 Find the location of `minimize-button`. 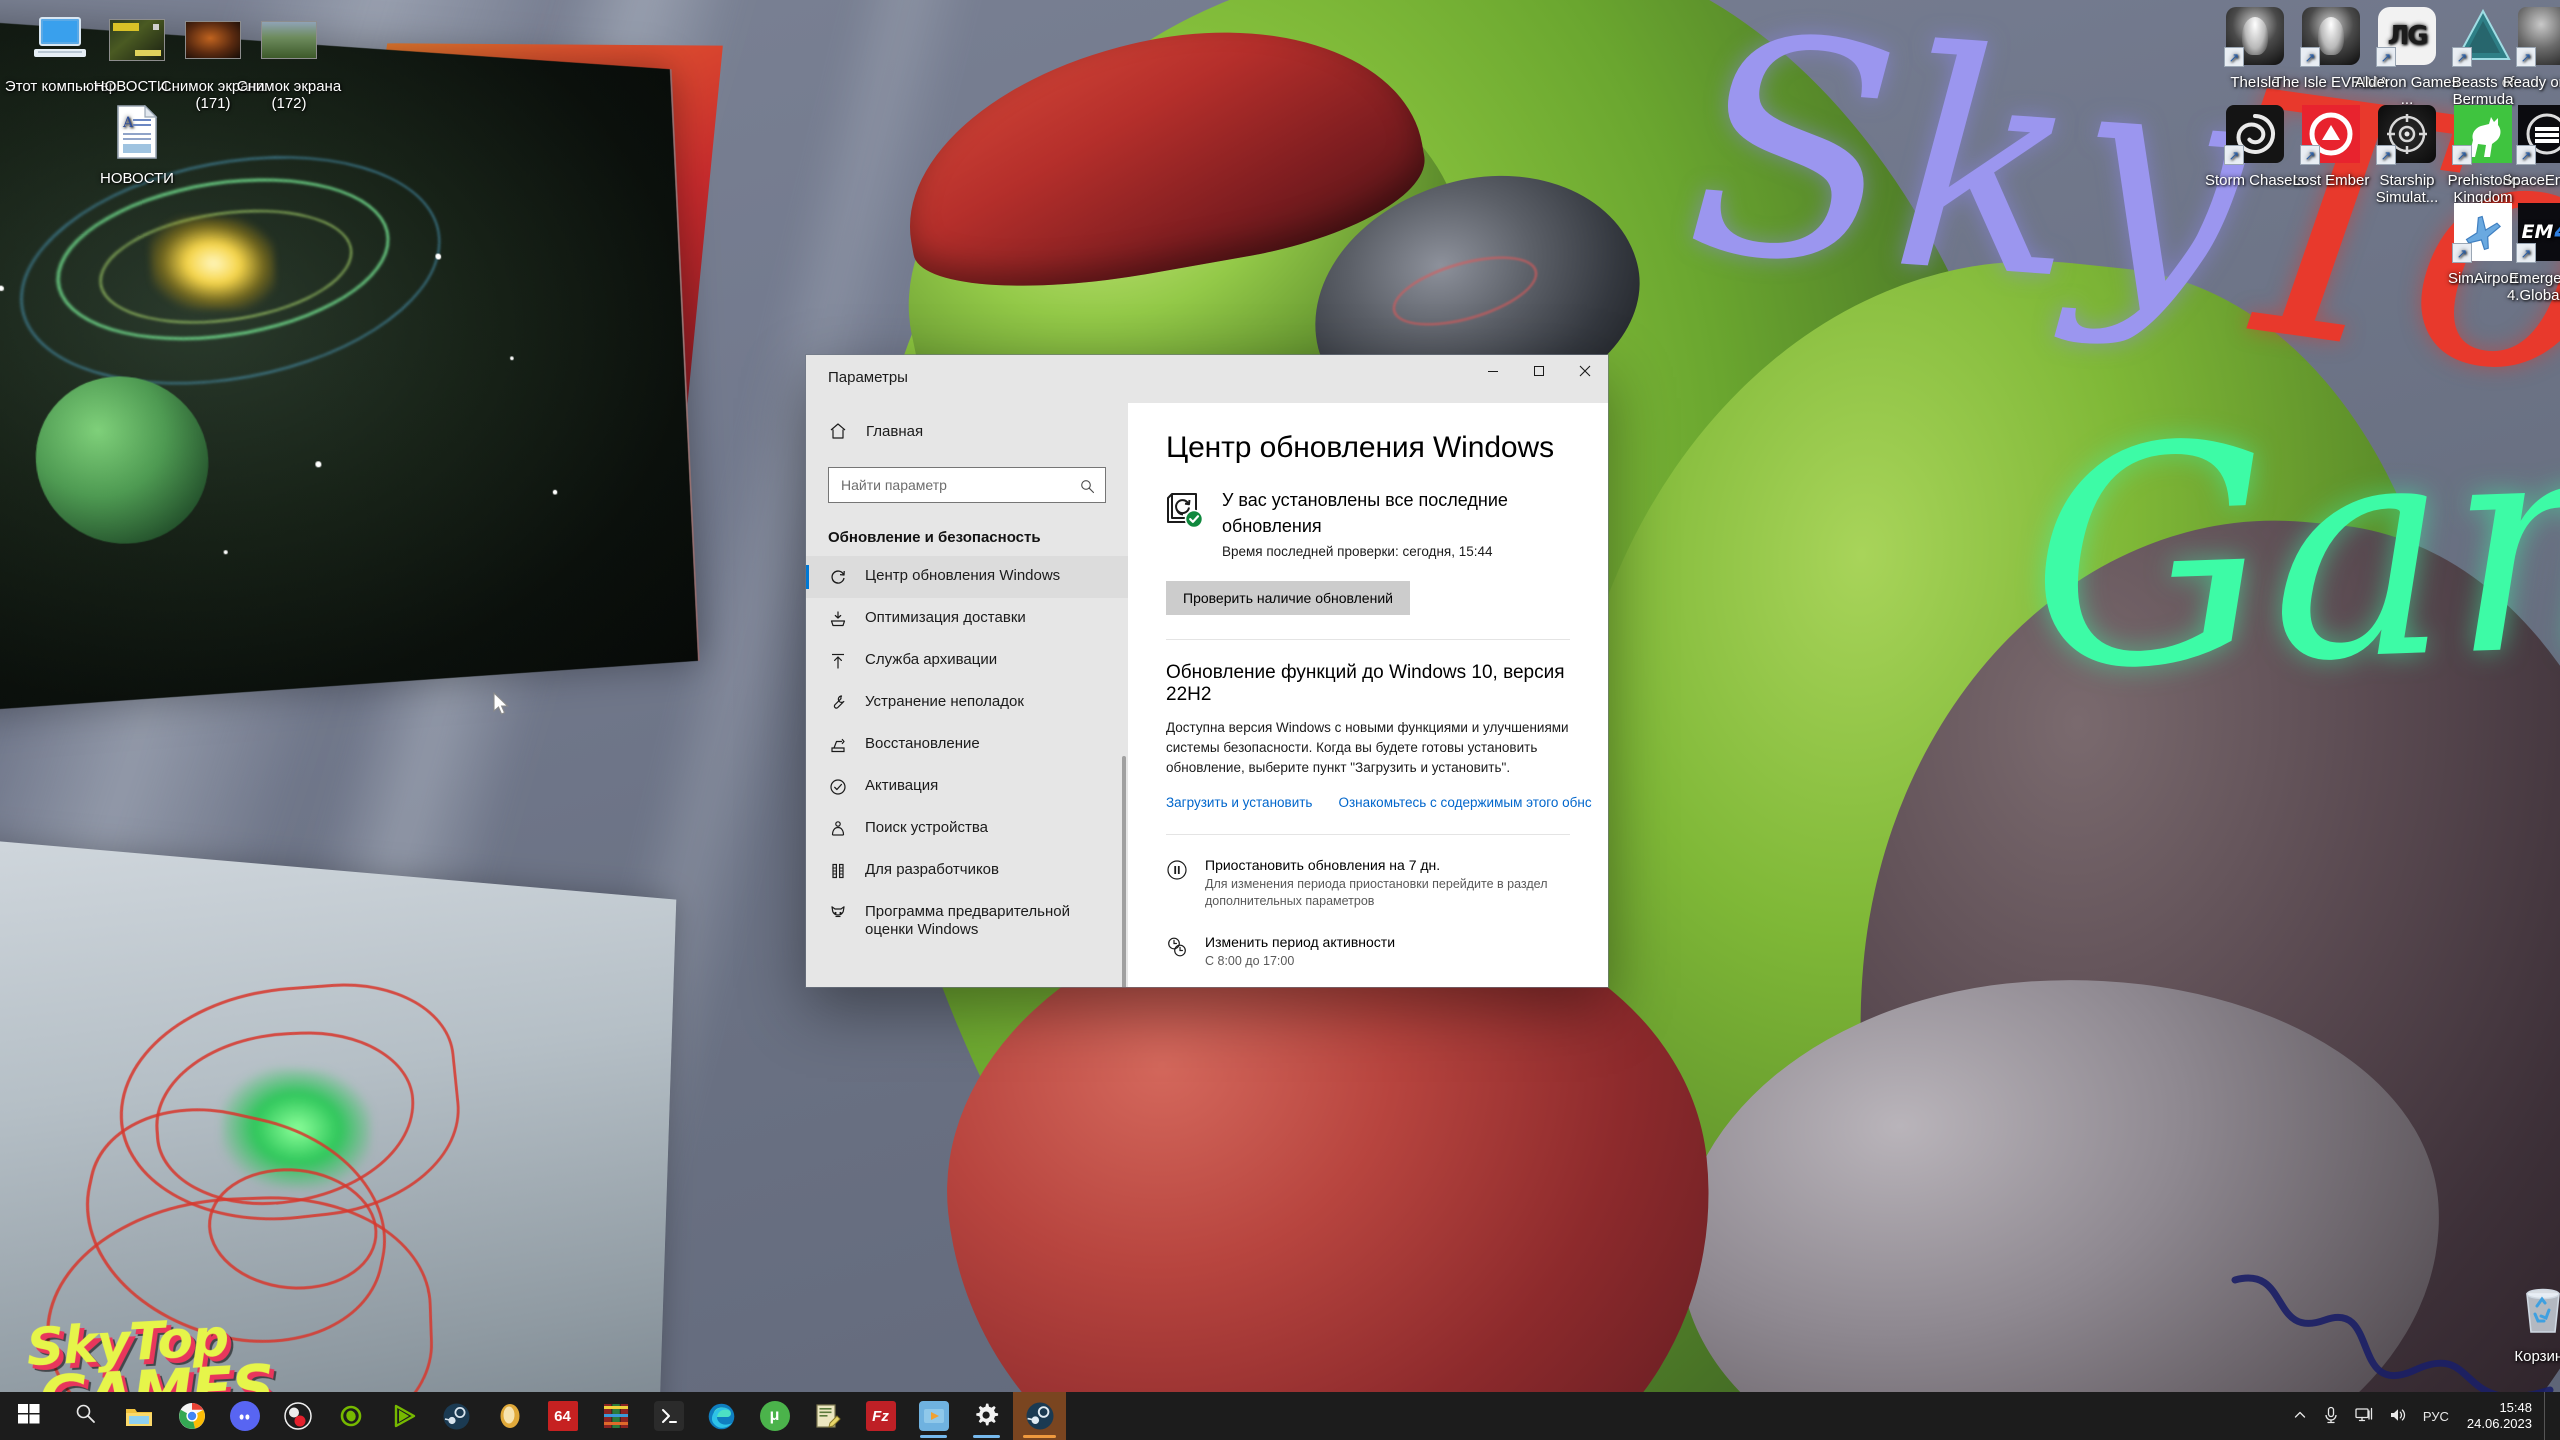

minimize-button is located at coordinates (1493, 371).